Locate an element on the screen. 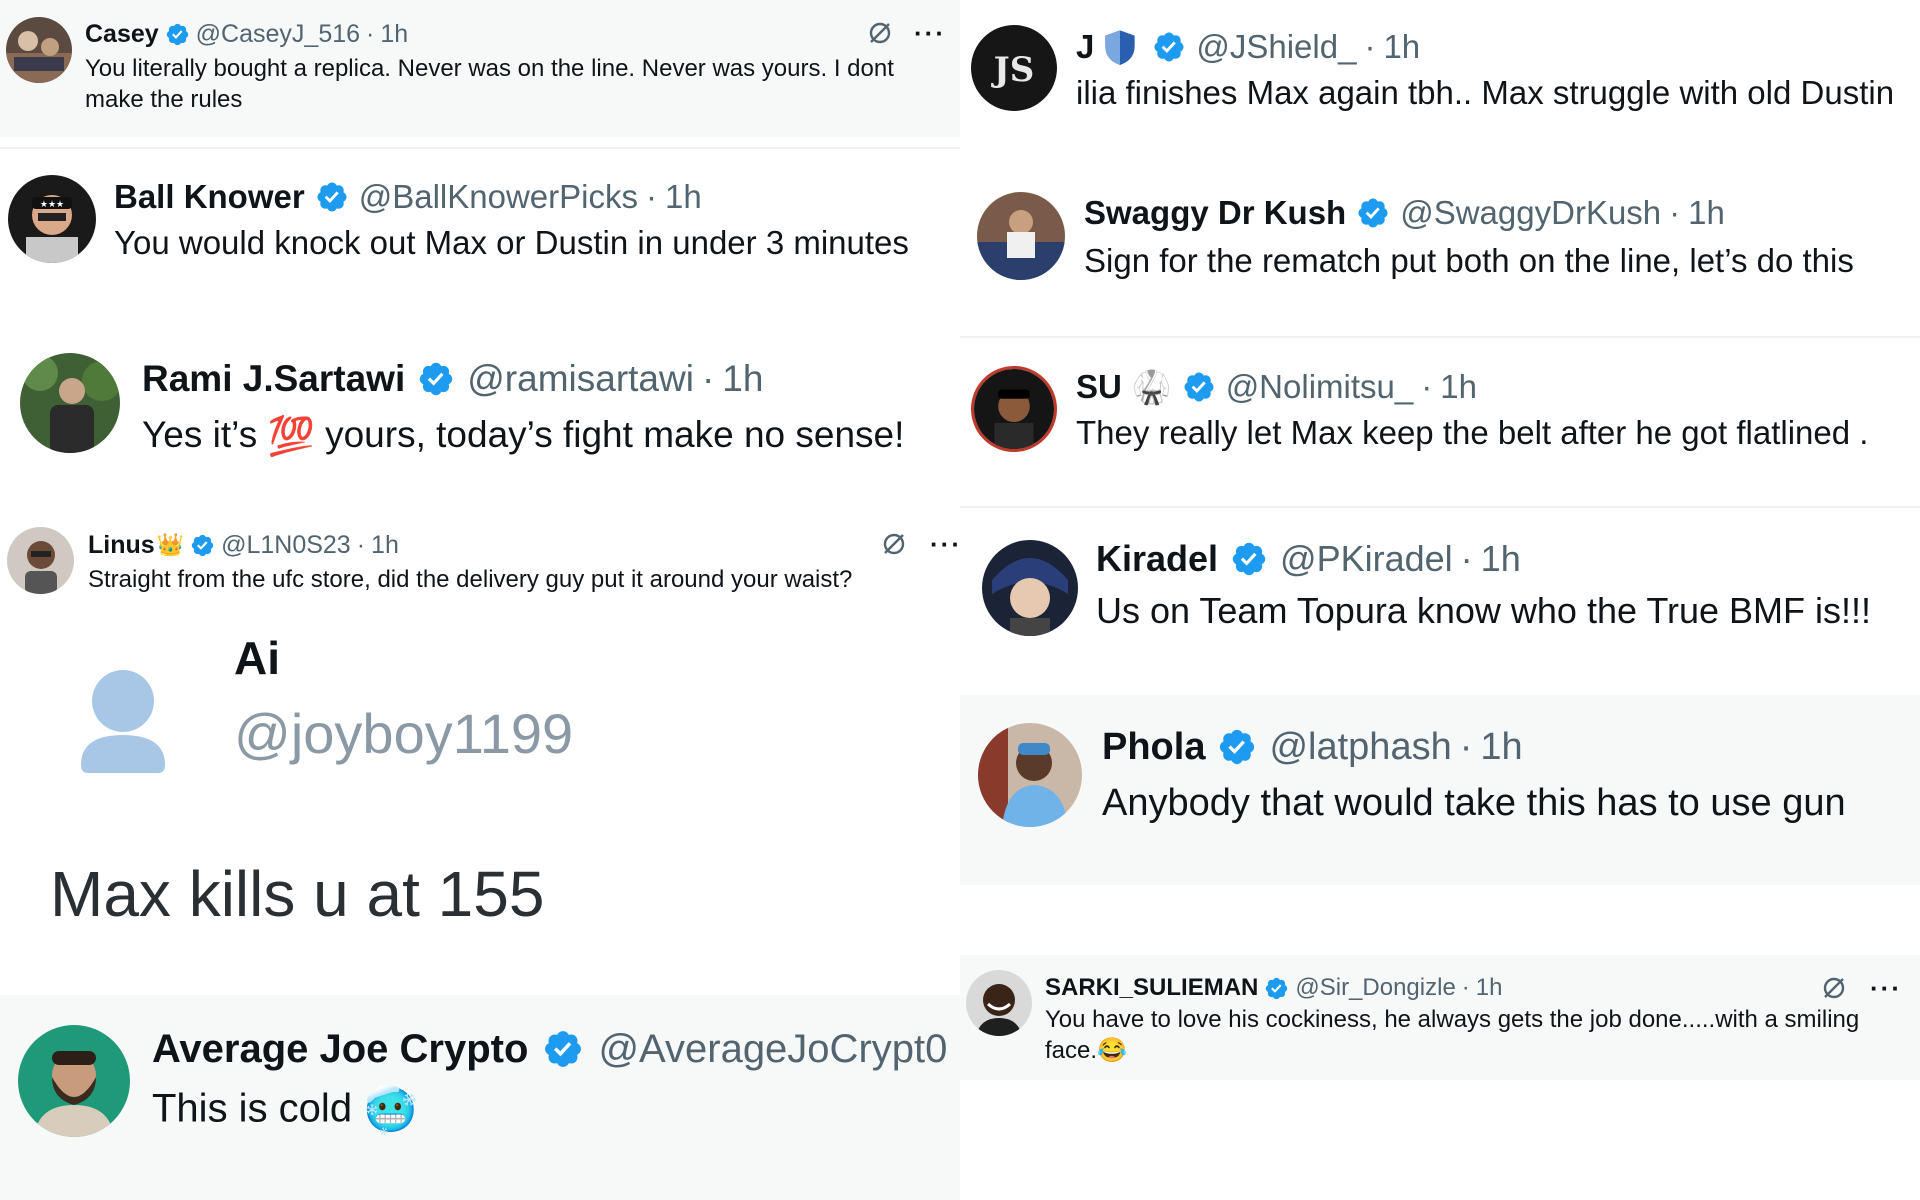 The image size is (1920, 1200). display-name: Linus is located at coordinates (121, 545).